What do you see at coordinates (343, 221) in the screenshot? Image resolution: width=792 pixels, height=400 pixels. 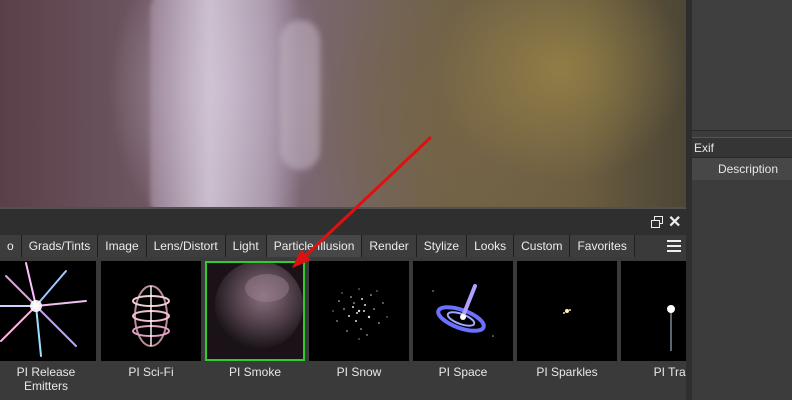 I see `panel-titlebar: ✕` at bounding box center [343, 221].